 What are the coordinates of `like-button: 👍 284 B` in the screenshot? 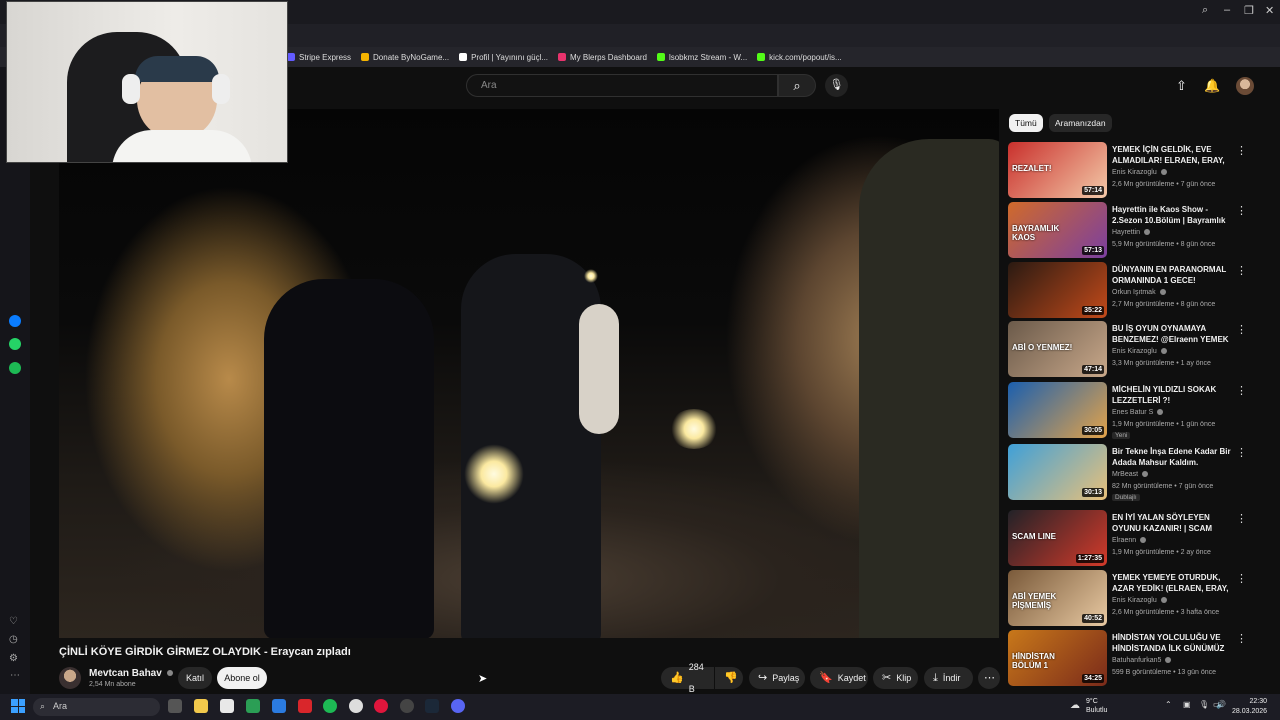 It's located at (687, 678).